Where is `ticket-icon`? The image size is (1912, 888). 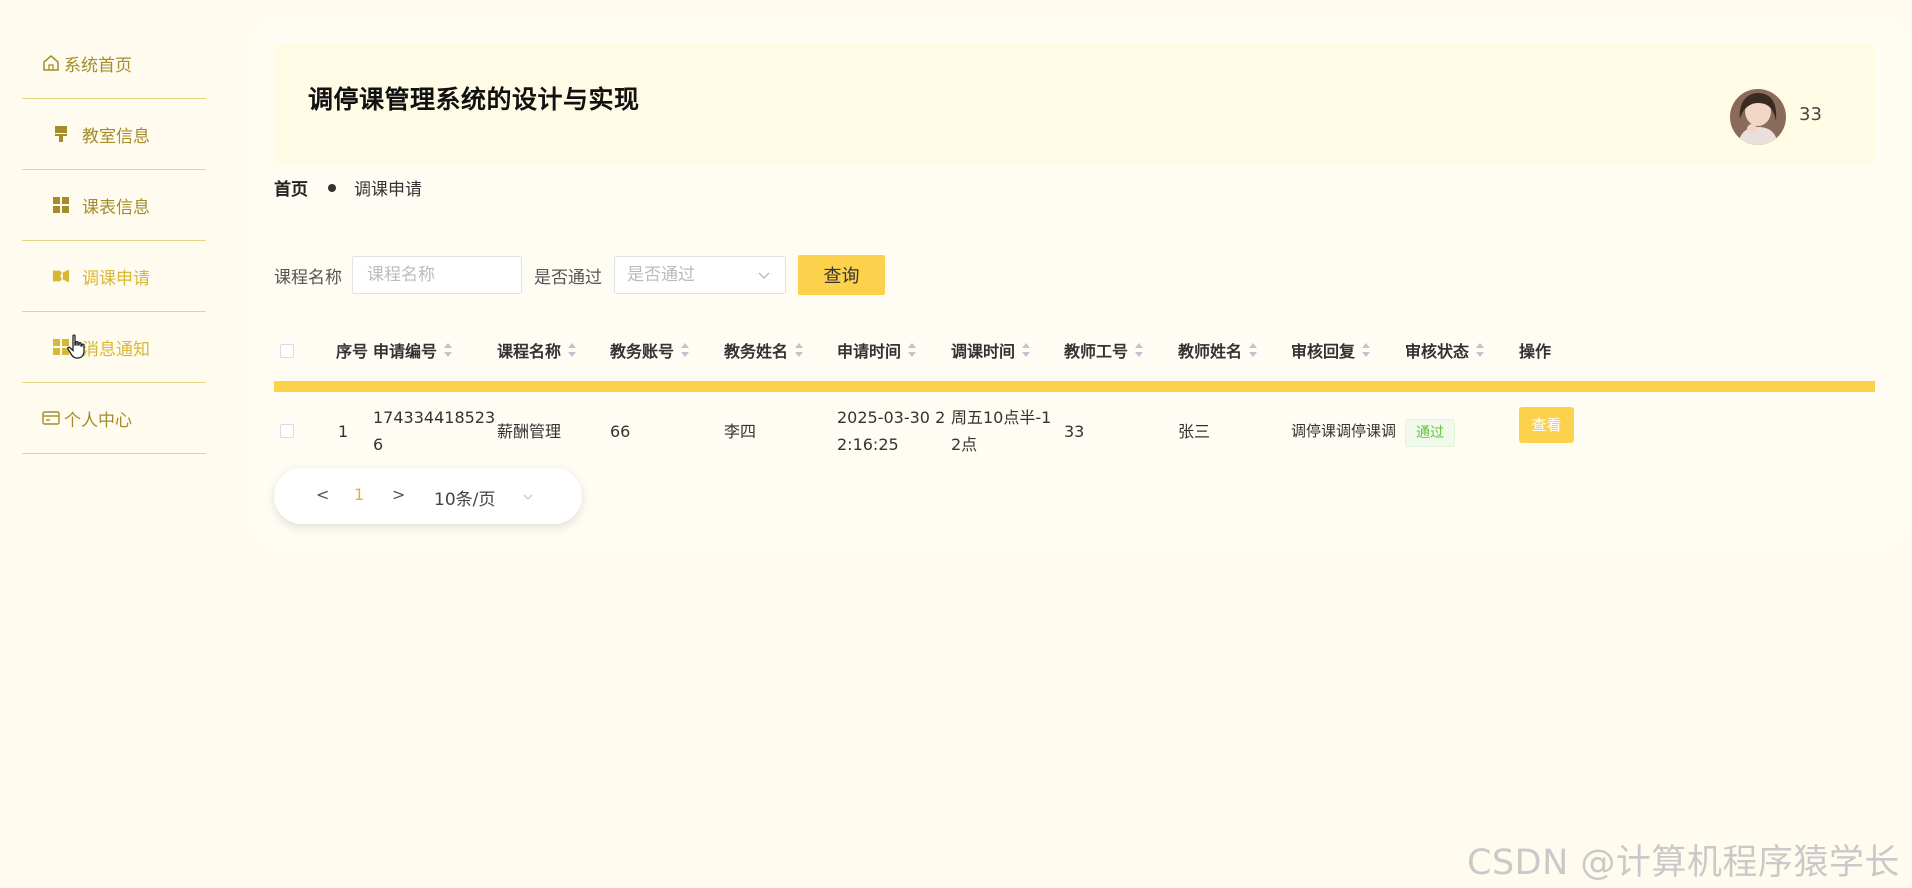 ticket-icon is located at coordinates (61, 276).